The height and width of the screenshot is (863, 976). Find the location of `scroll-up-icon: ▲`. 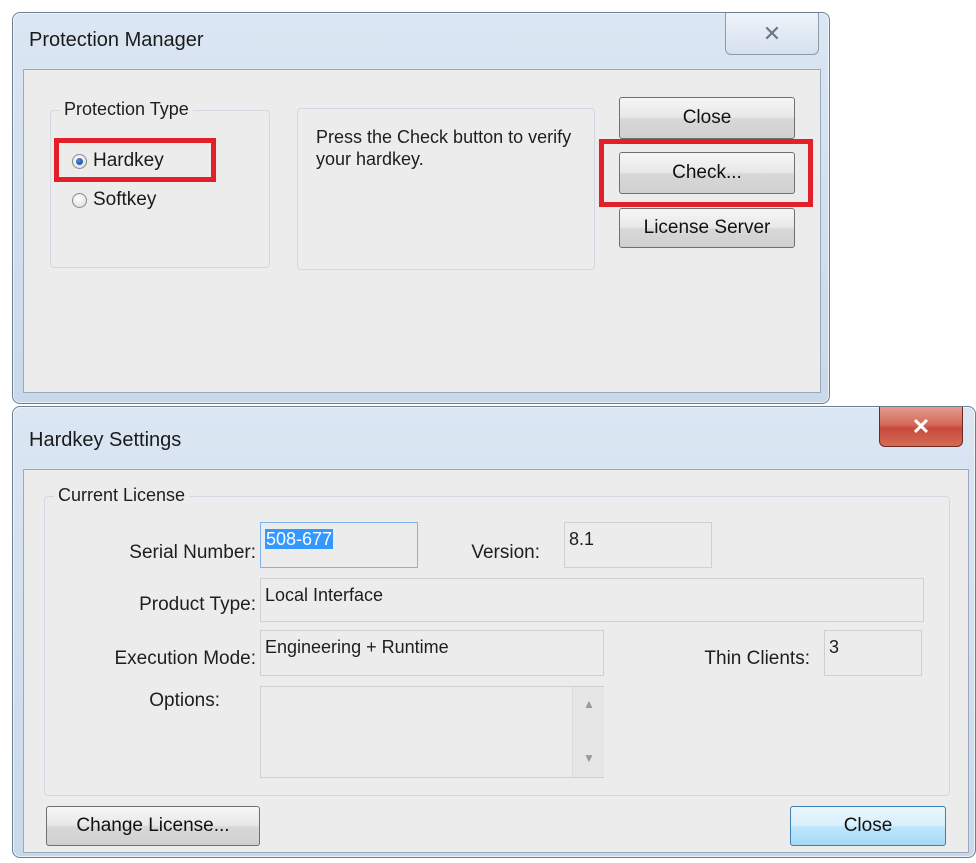

scroll-up-icon: ▲ is located at coordinates (589, 704).